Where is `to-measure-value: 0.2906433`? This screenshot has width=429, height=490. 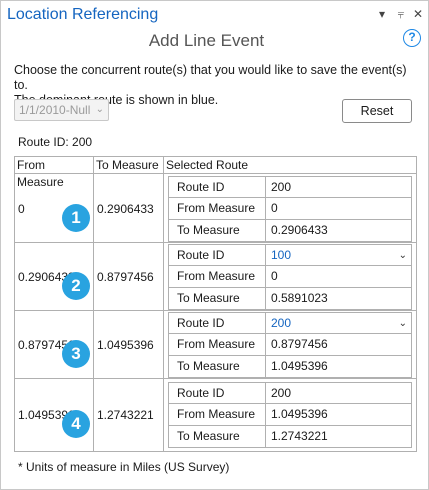
to-measure-value: 0.2906433 is located at coordinates (125, 209).